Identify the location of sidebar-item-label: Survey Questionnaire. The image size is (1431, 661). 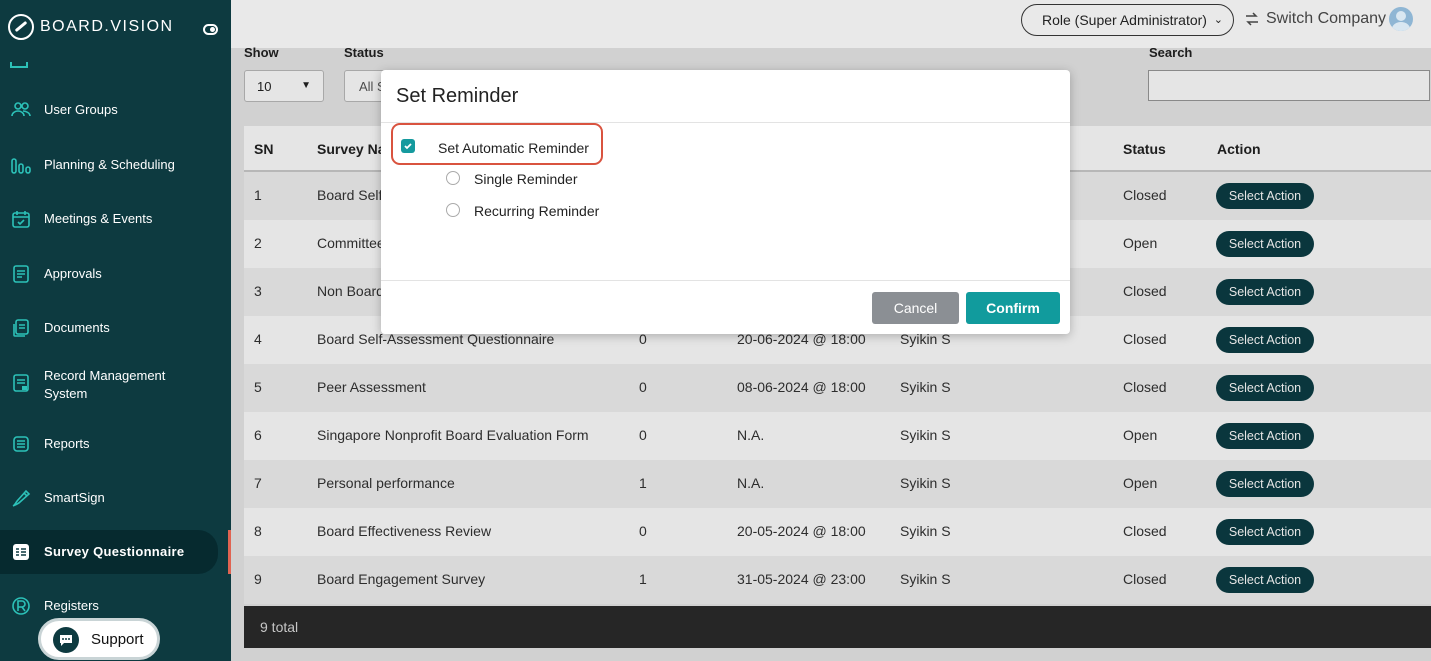
(114, 551).